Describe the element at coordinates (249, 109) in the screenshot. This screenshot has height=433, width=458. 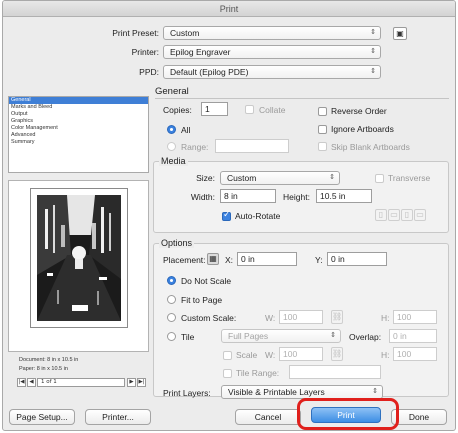
I see `collate-checkbox` at that location.